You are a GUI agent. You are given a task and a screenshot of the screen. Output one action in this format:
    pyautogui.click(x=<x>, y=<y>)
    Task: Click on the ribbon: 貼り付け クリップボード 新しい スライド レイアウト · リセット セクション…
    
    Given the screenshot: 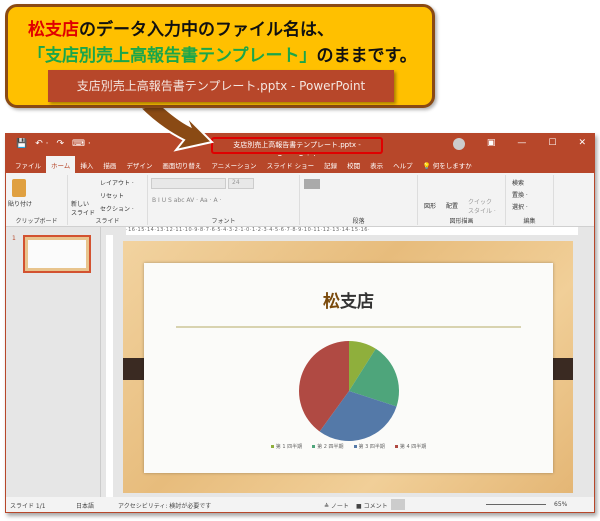 What is the action you would take?
    pyautogui.click(x=300, y=200)
    